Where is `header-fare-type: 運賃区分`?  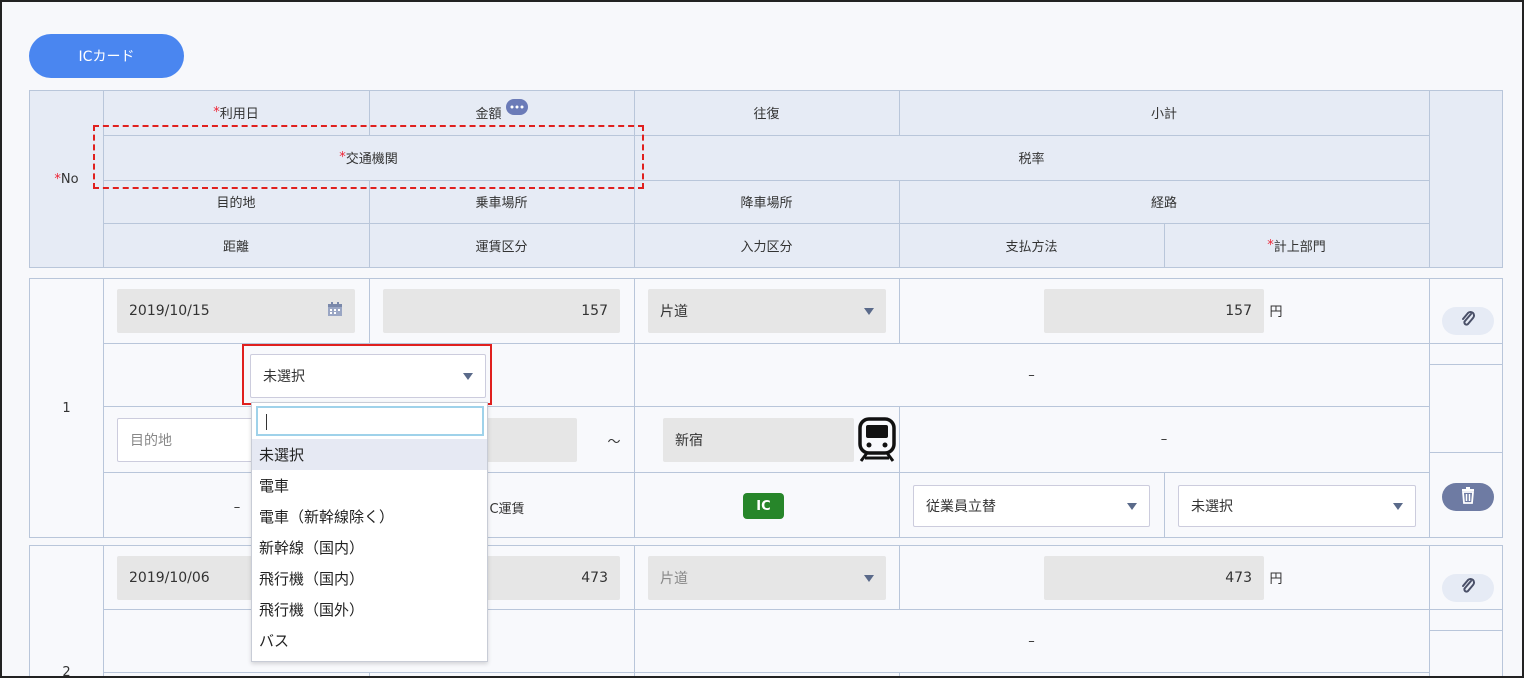
header-fare-type: 運賃区分 is located at coordinates (501, 247).